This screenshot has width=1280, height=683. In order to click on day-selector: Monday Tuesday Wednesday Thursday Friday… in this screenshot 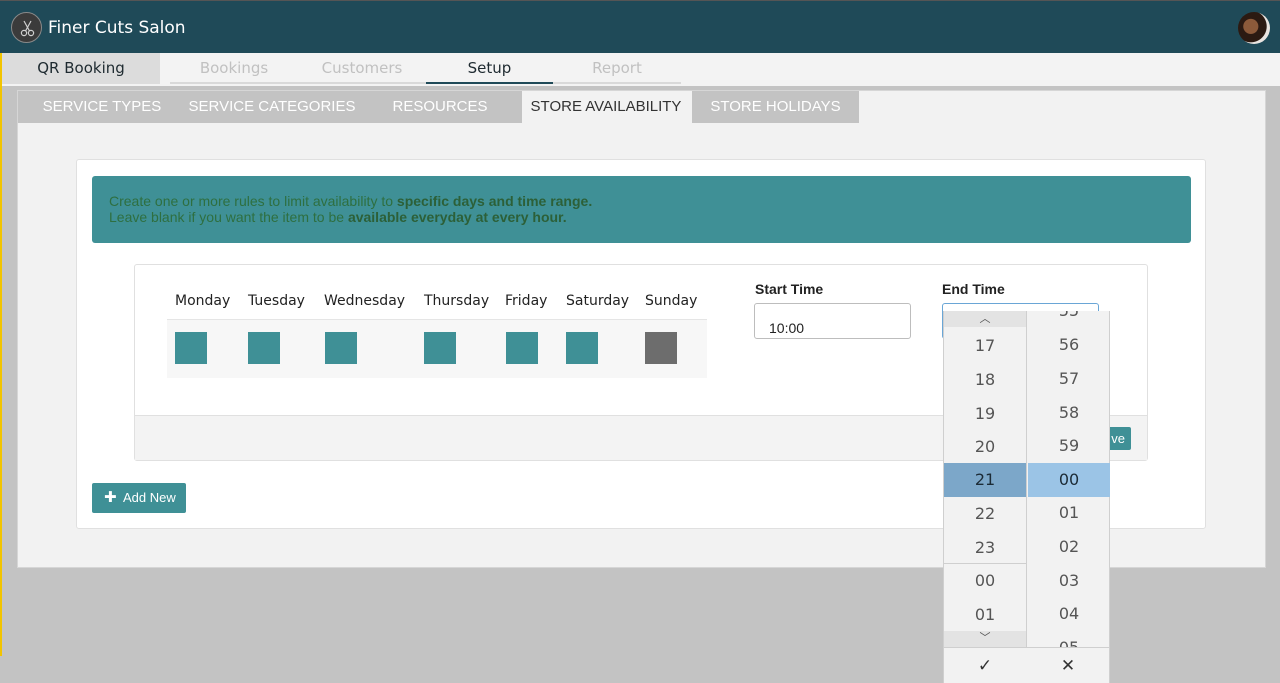, I will do `click(437, 331)`.